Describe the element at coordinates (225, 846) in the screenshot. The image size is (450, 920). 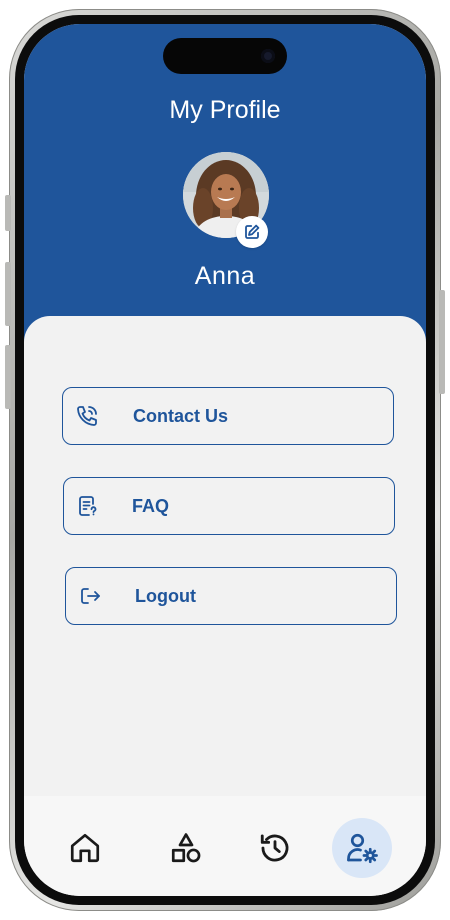
I see `bottom-nav` at that location.